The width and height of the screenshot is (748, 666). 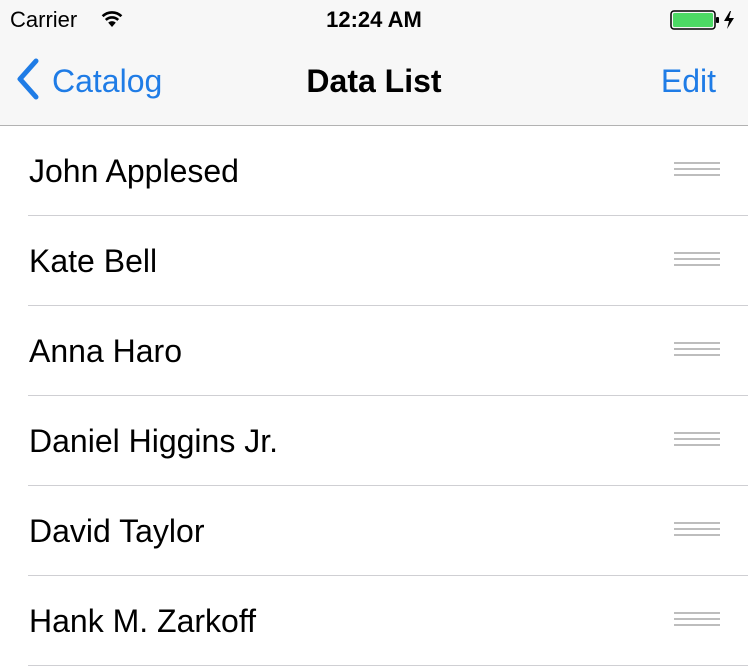 What do you see at coordinates (688, 81) in the screenshot?
I see `edit-button: Edit` at bounding box center [688, 81].